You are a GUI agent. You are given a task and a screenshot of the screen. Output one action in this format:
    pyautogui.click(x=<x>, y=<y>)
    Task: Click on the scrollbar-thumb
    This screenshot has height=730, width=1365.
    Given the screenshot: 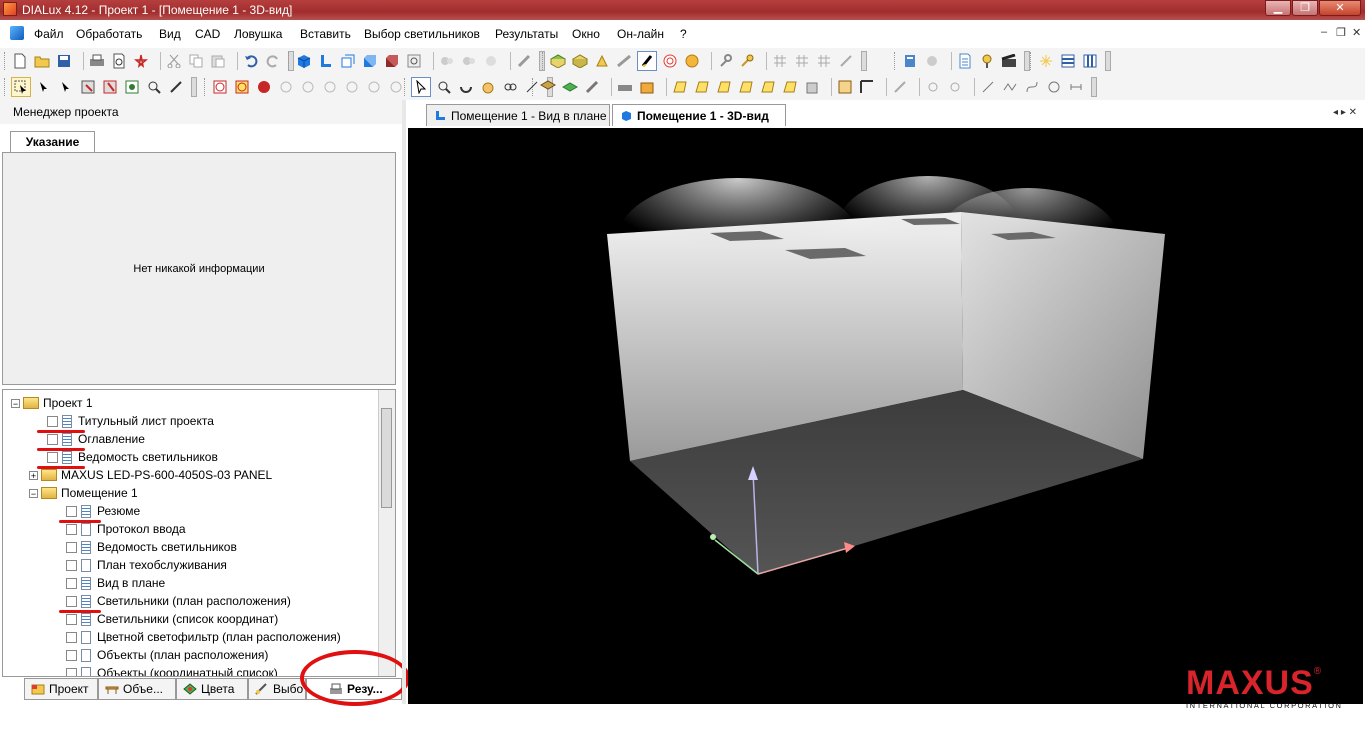 What is the action you would take?
    pyautogui.click(x=386, y=458)
    